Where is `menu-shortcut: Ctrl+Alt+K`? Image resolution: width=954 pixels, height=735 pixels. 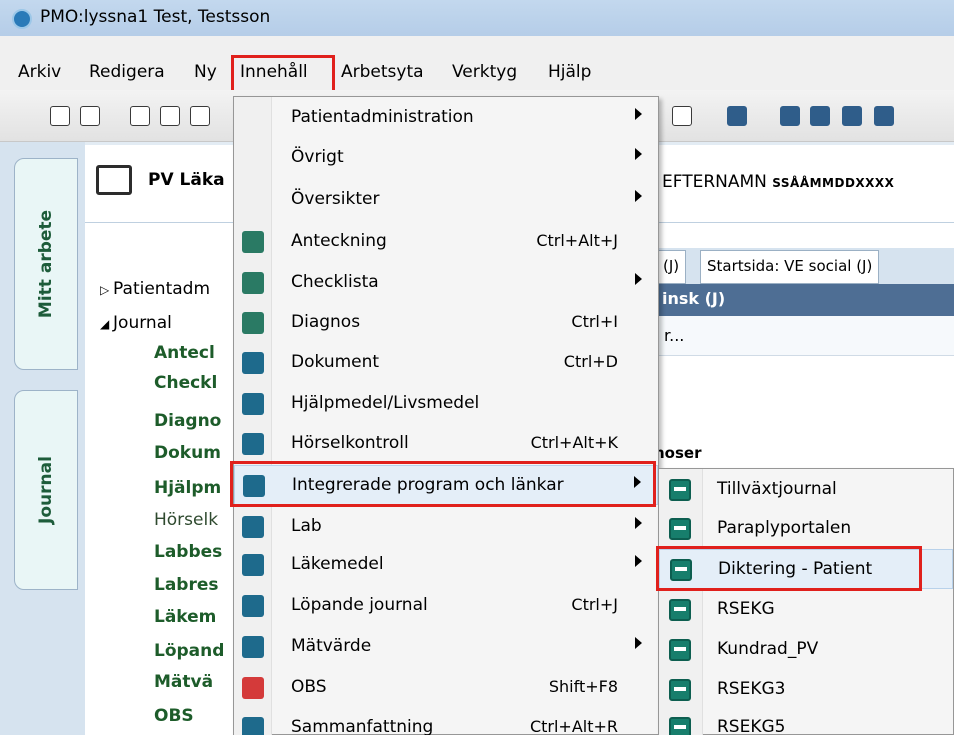 menu-shortcut: Ctrl+Alt+K is located at coordinates (574, 442).